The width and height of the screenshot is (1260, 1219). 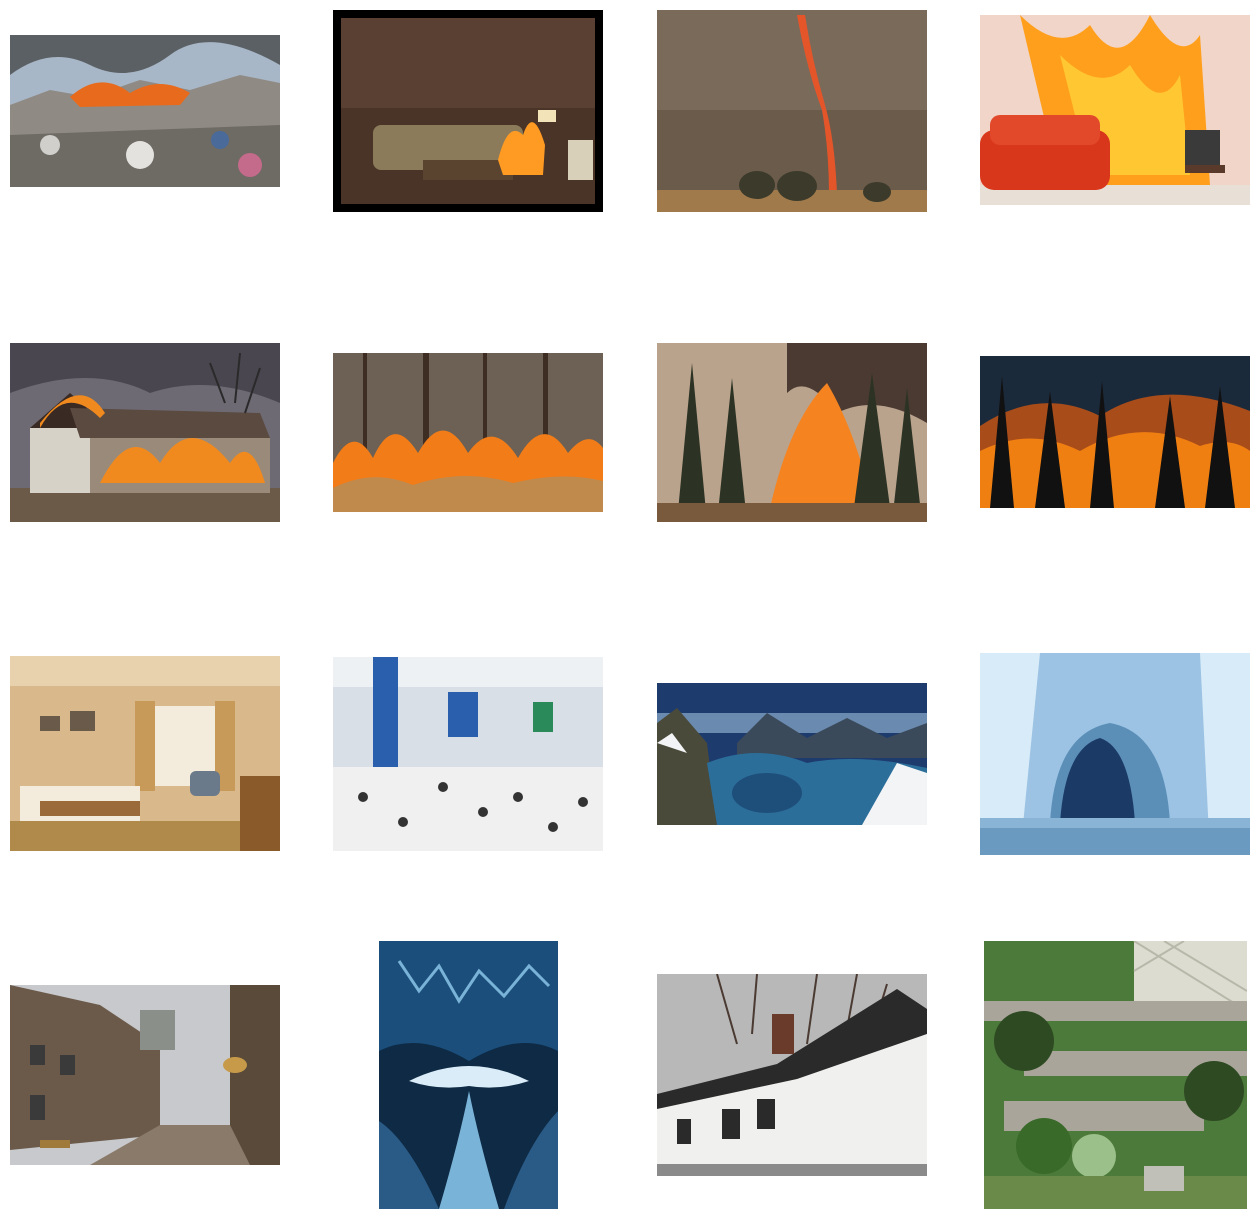 What do you see at coordinates (145, 111) in the screenshot?
I see `image-burning-garbage-dump` at bounding box center [145, 111].